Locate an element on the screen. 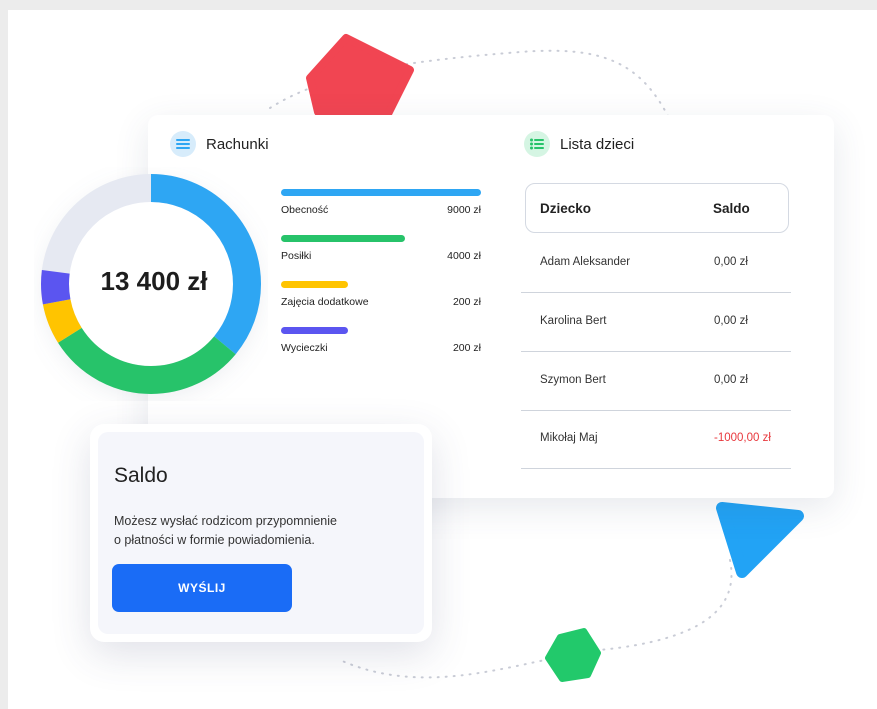 This screenshot has width=877, height=709. green-hexagon-shape is located at coordinates (573, 655).